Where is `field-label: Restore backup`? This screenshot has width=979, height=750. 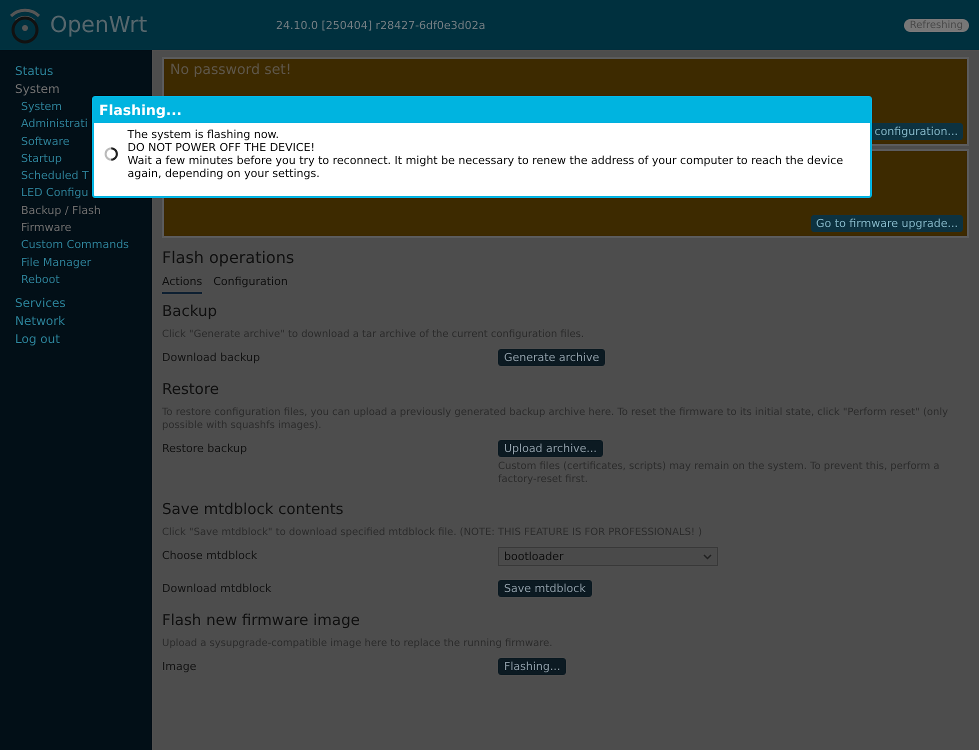
field-label: Restore backup is located at coordinates (205, 449).